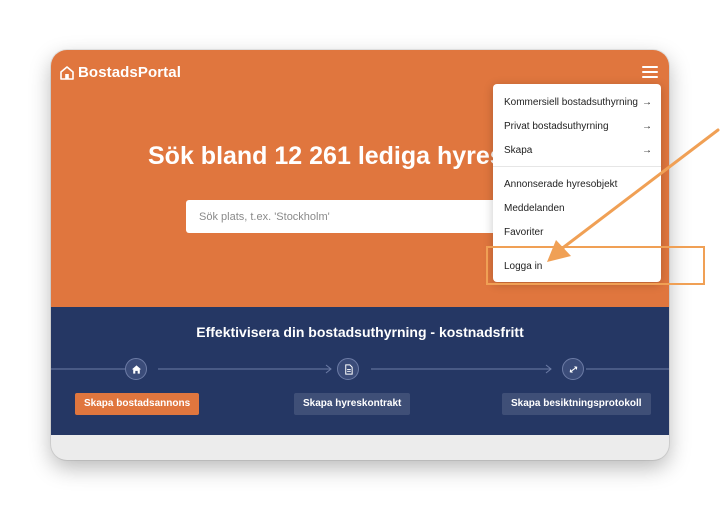 The height and width of the screenshot is (511, 720). Describe the element at coordinates (67, 72) in the screenshot. I see `house-logo-icon` at that location.